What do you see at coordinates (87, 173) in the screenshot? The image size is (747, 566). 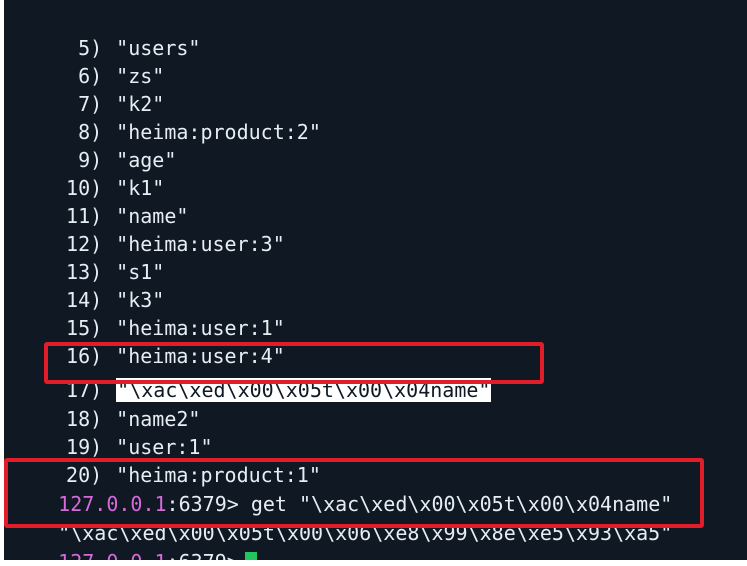 I see `list-item: 10) "k1"` at bounding box center [87, 173].